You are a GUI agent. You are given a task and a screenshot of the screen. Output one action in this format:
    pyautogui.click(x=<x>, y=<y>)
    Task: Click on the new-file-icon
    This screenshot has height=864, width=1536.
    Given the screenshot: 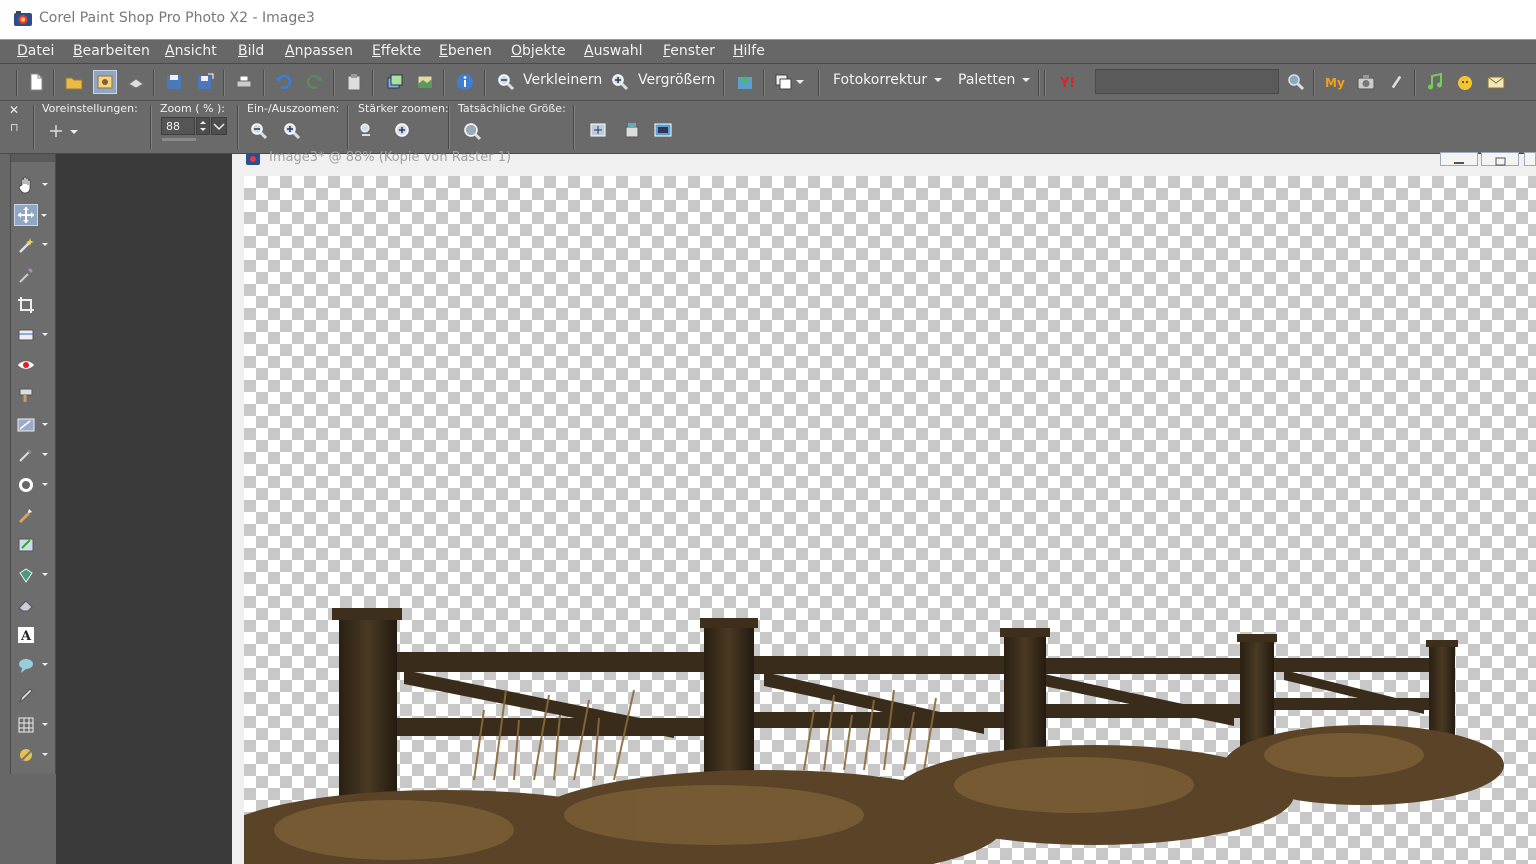 What is the action you would take?
    pyautogui.click(x=36, y=82)
    